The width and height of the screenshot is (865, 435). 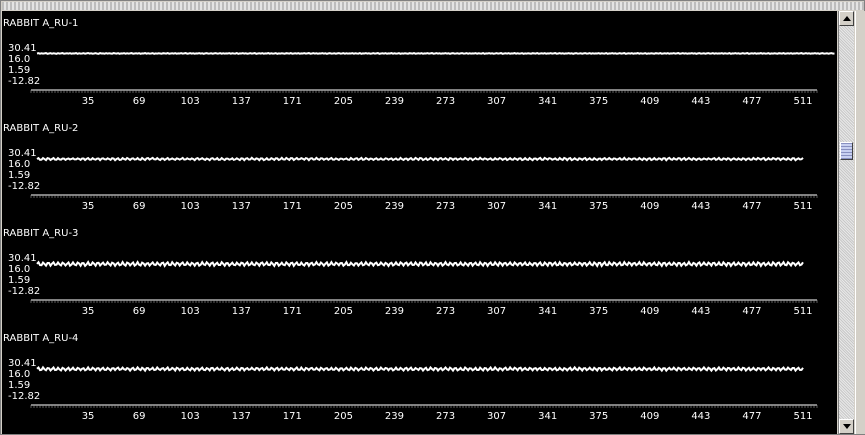 What do you see at coordinates (860, 222) in the screenshot?
I see `right-border-strip` at bounding box center [860, 222].